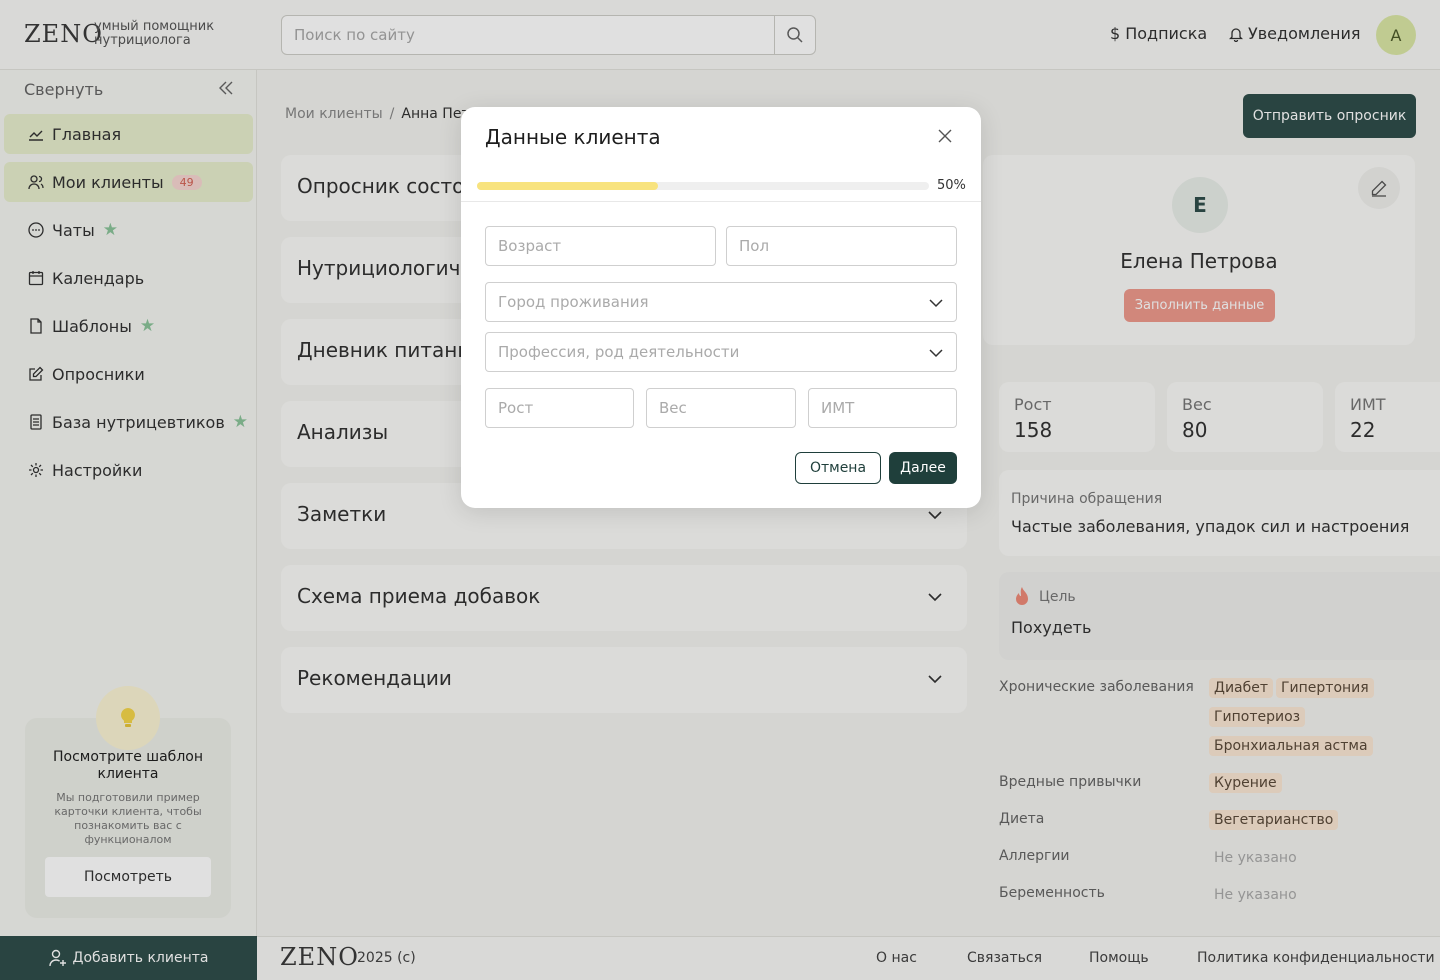 The image size is (1440, 980). I want to click on close-button, so click(945, 136).